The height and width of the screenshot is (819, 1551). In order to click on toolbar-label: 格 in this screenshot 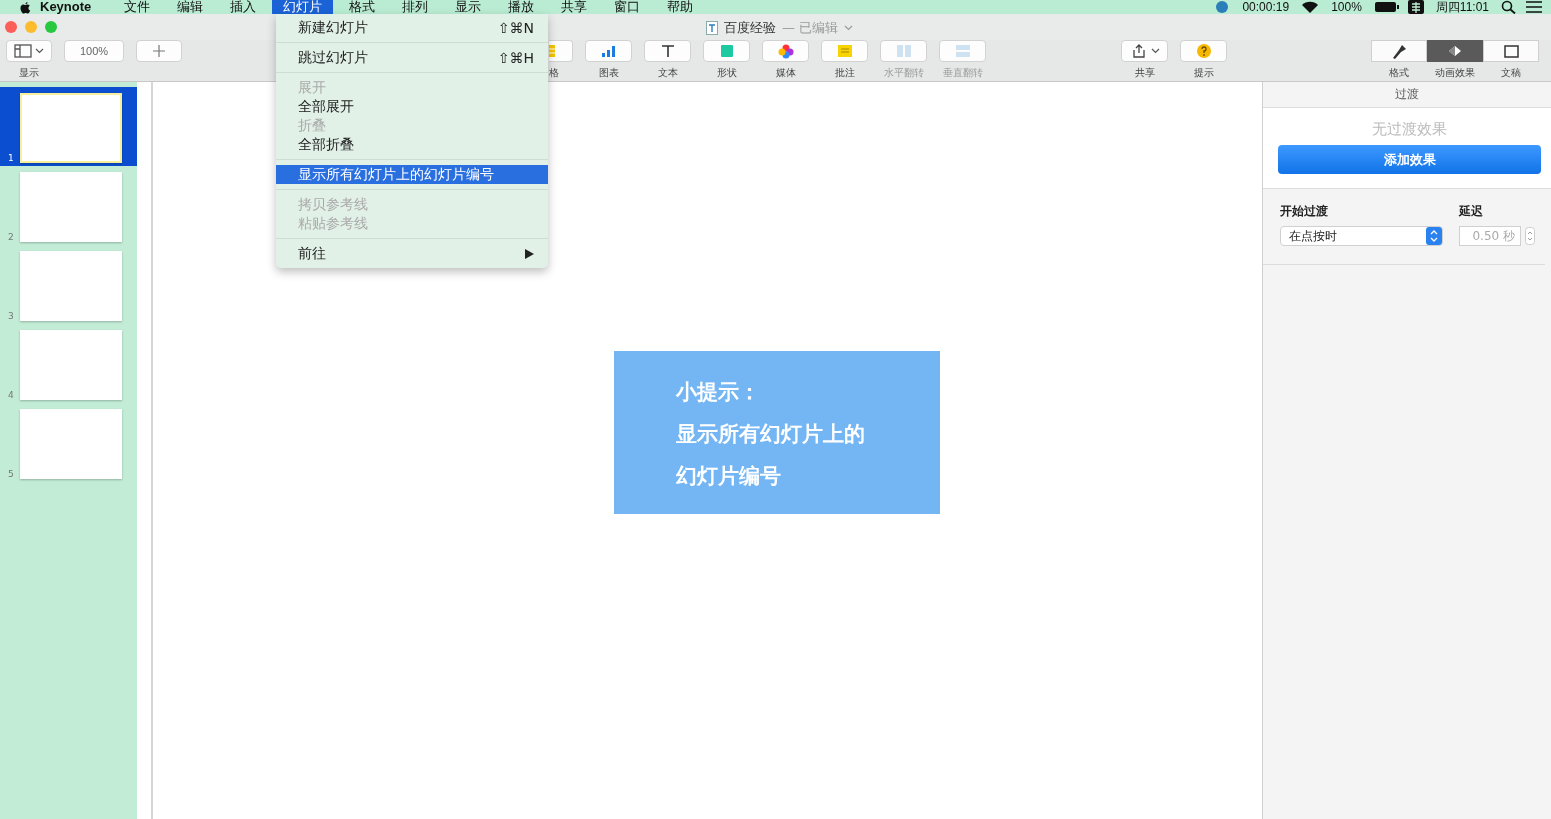, I will do `click(554, 73)`.